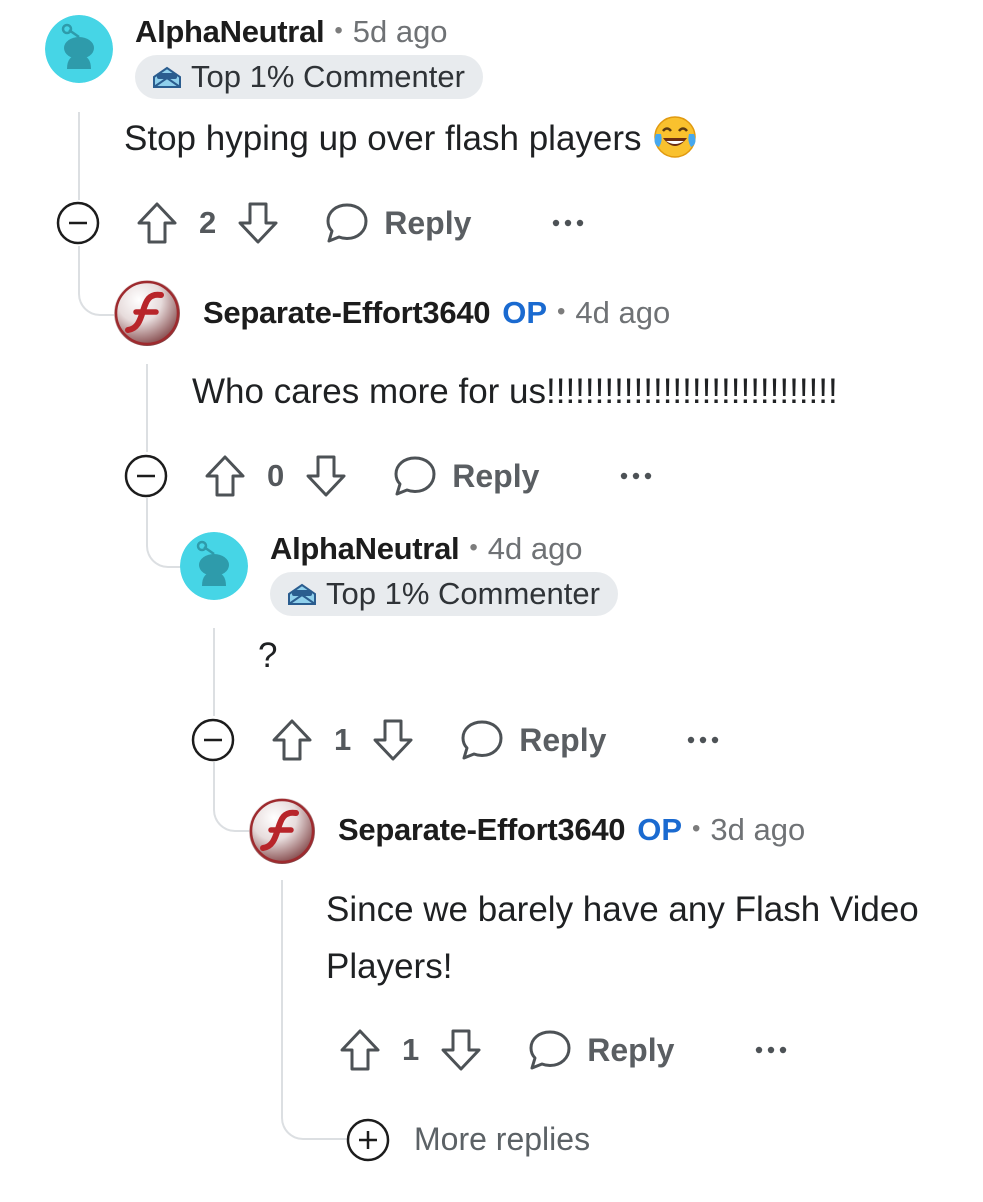  I want to click on comment-meta: Separate-Effort3640 OP • 3d ago, so click(571, 830).